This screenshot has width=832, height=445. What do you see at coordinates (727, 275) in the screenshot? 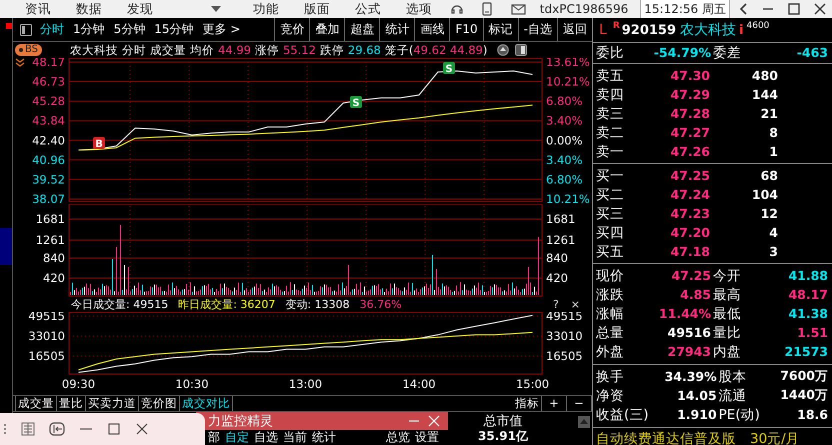
I see `quote-label: 今开` at bounding box center [727, 275].